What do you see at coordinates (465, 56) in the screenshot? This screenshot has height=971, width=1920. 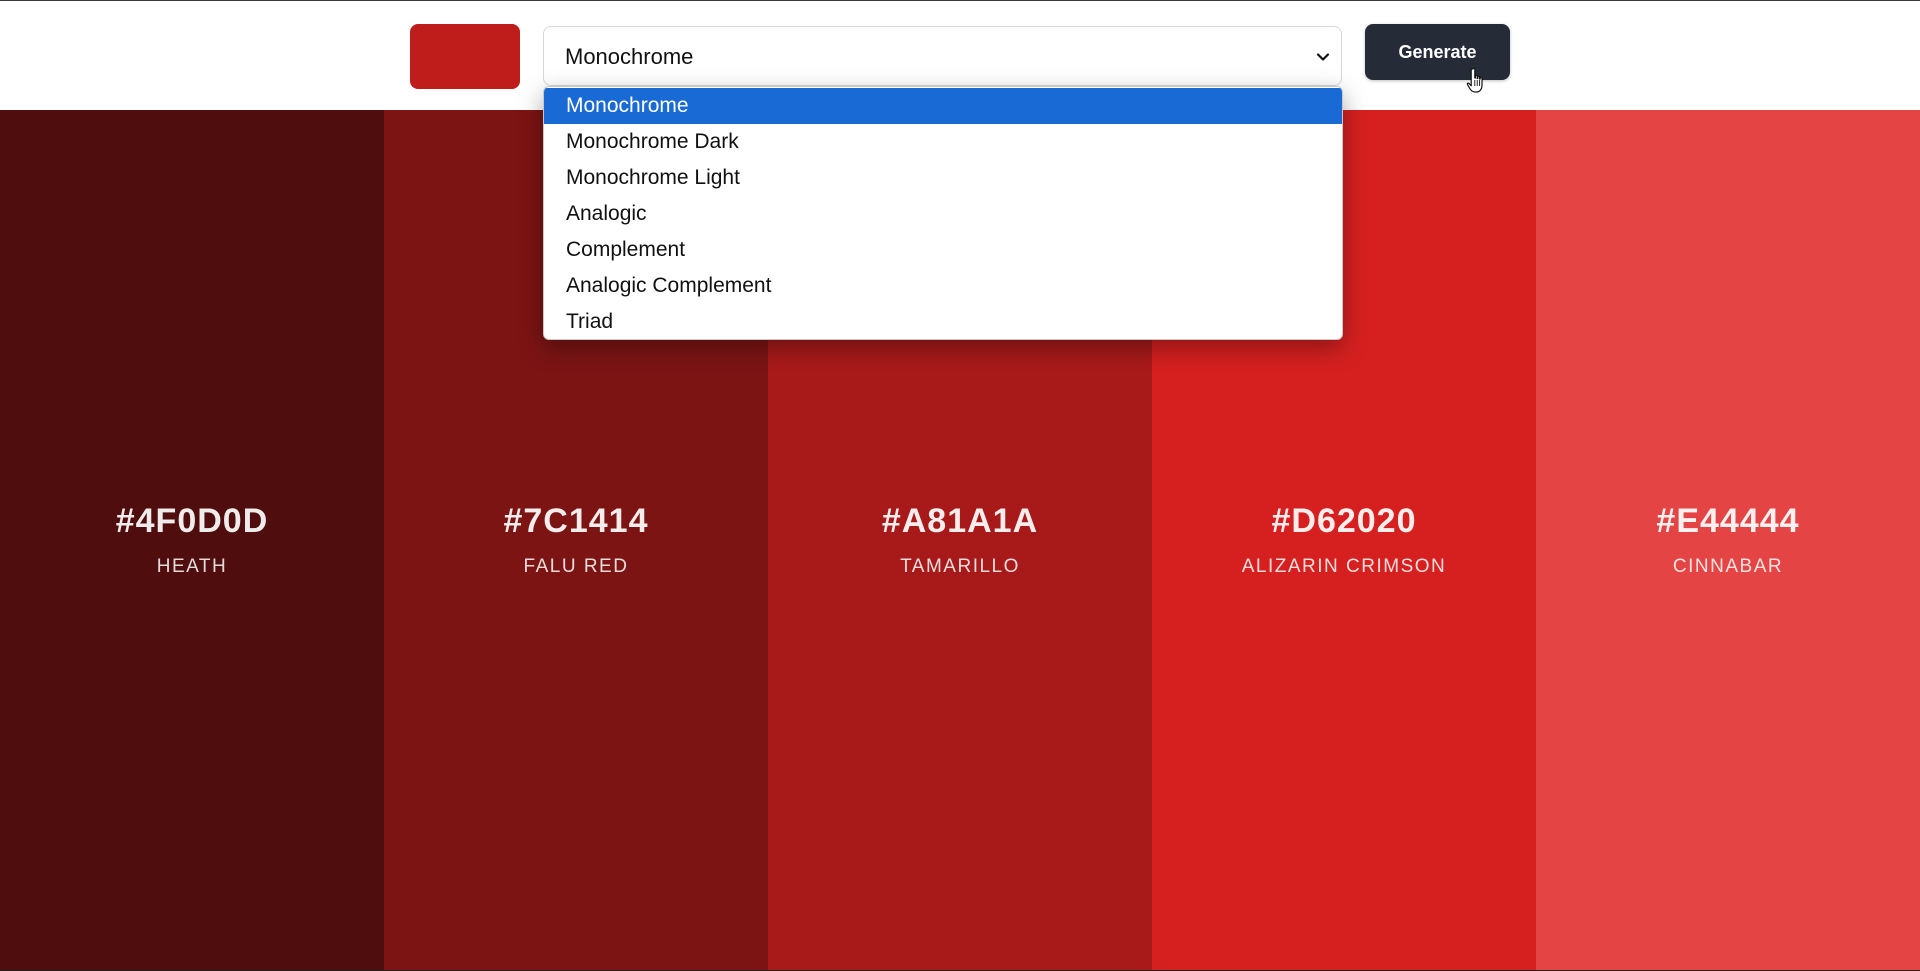 I see `color-picker` at bounding box center [465, 56].